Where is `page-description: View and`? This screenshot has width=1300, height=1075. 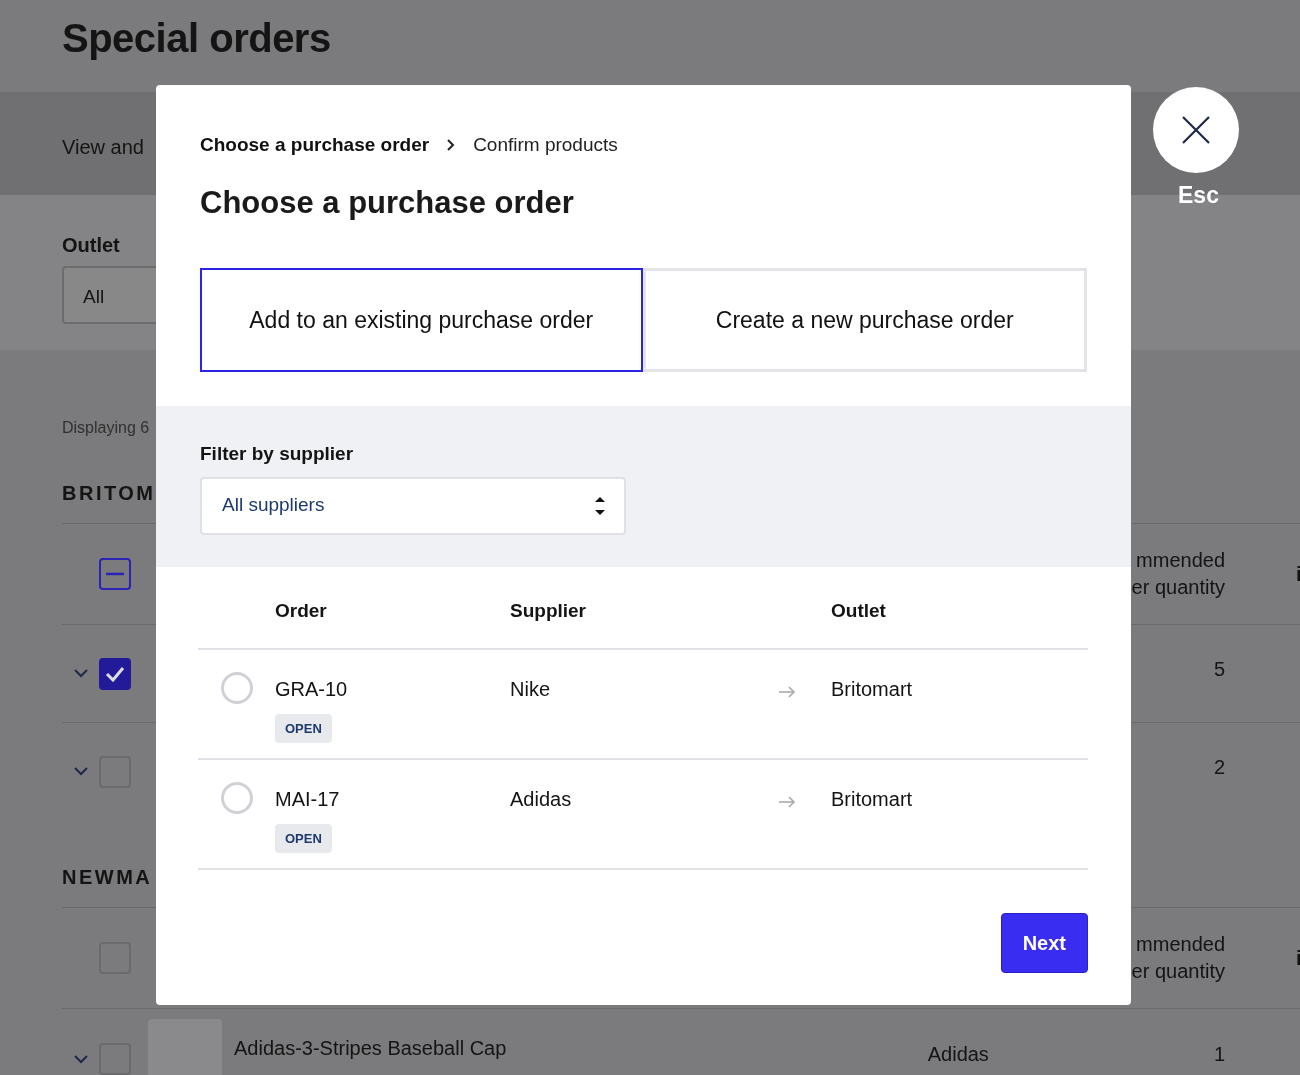 page-description: View and is located at coordinates (103, 147).